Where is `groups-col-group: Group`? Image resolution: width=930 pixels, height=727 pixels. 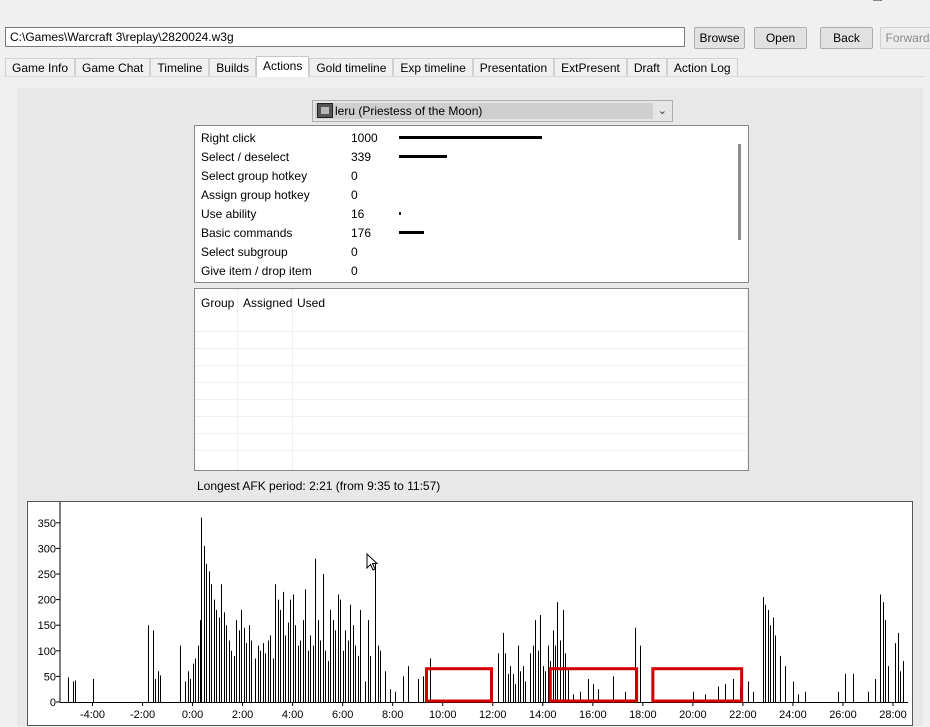 groups-col-group: Group is located at coordinates (217, 303).